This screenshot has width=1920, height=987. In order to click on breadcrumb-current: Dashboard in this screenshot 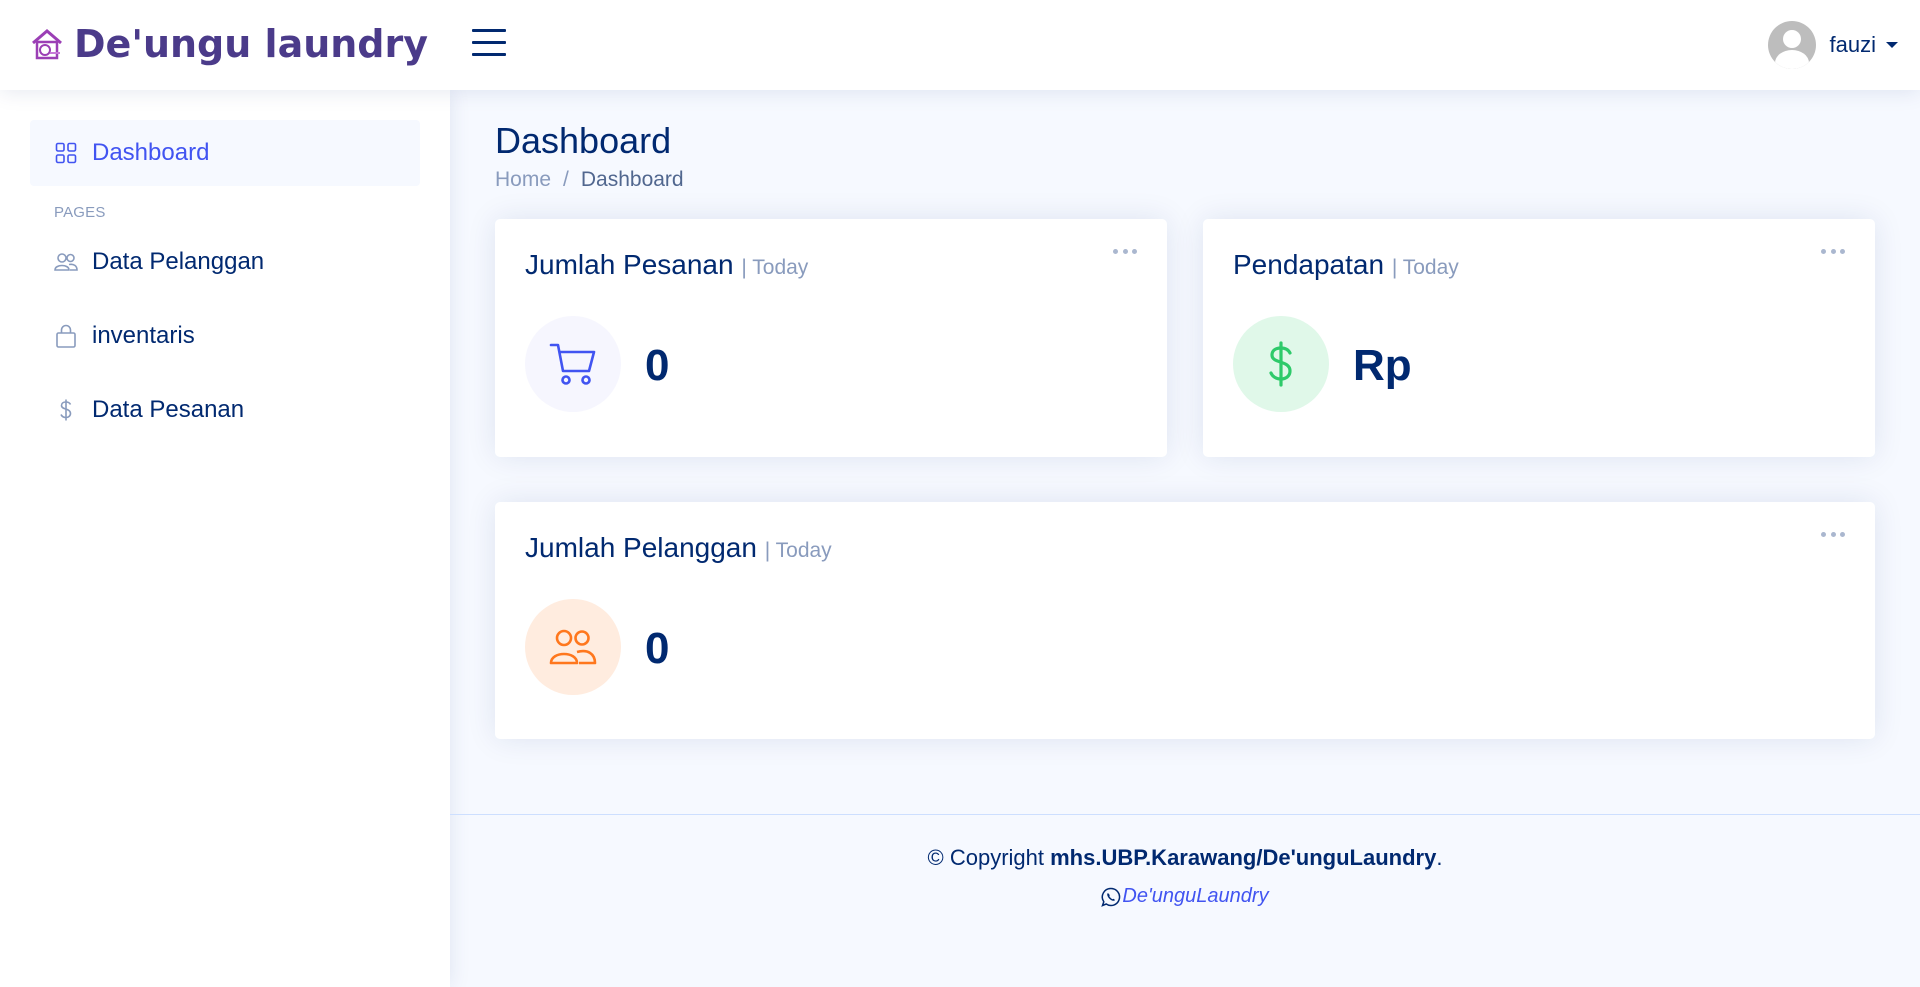, I will do `click(632, 179)`.